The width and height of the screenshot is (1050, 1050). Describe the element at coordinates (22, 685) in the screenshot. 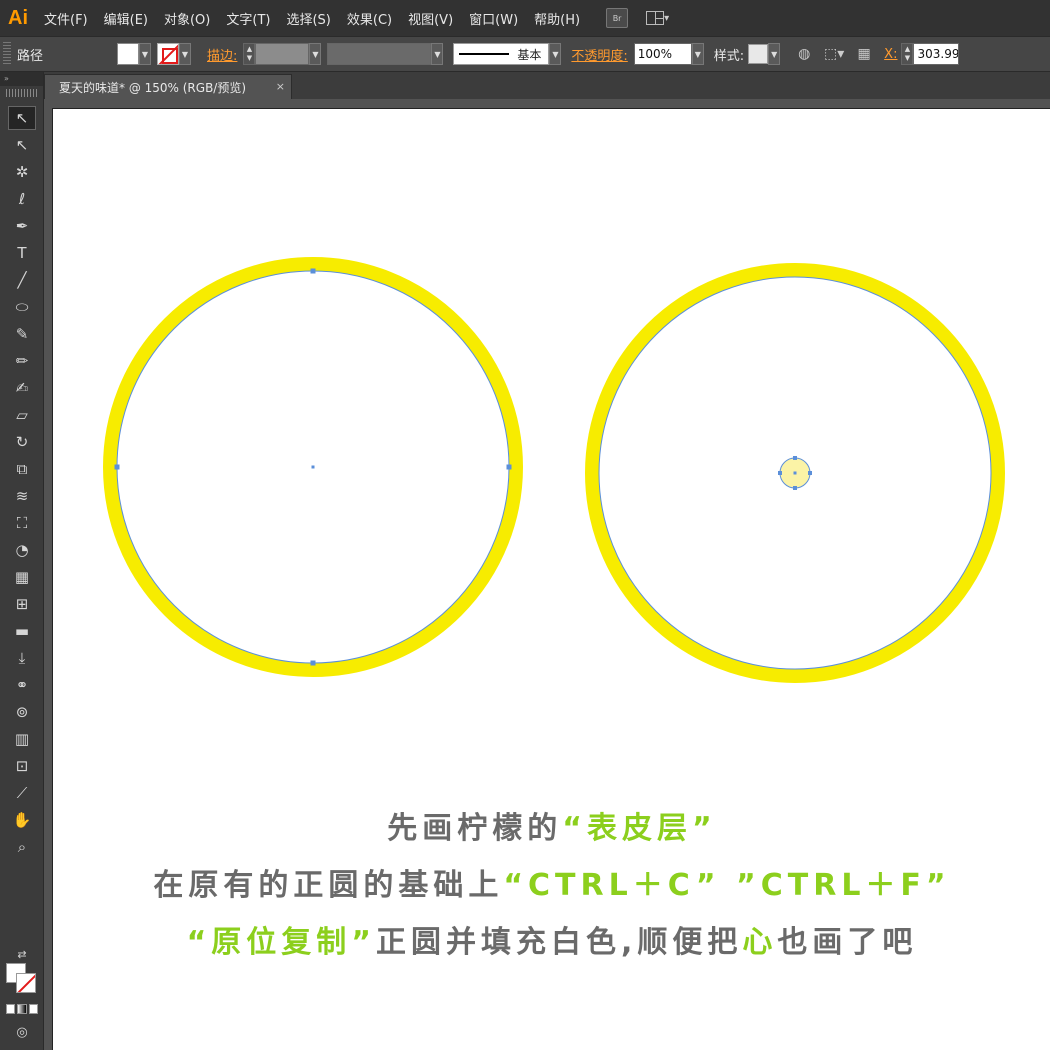

I see `blend-tool: ⚭` at that location.